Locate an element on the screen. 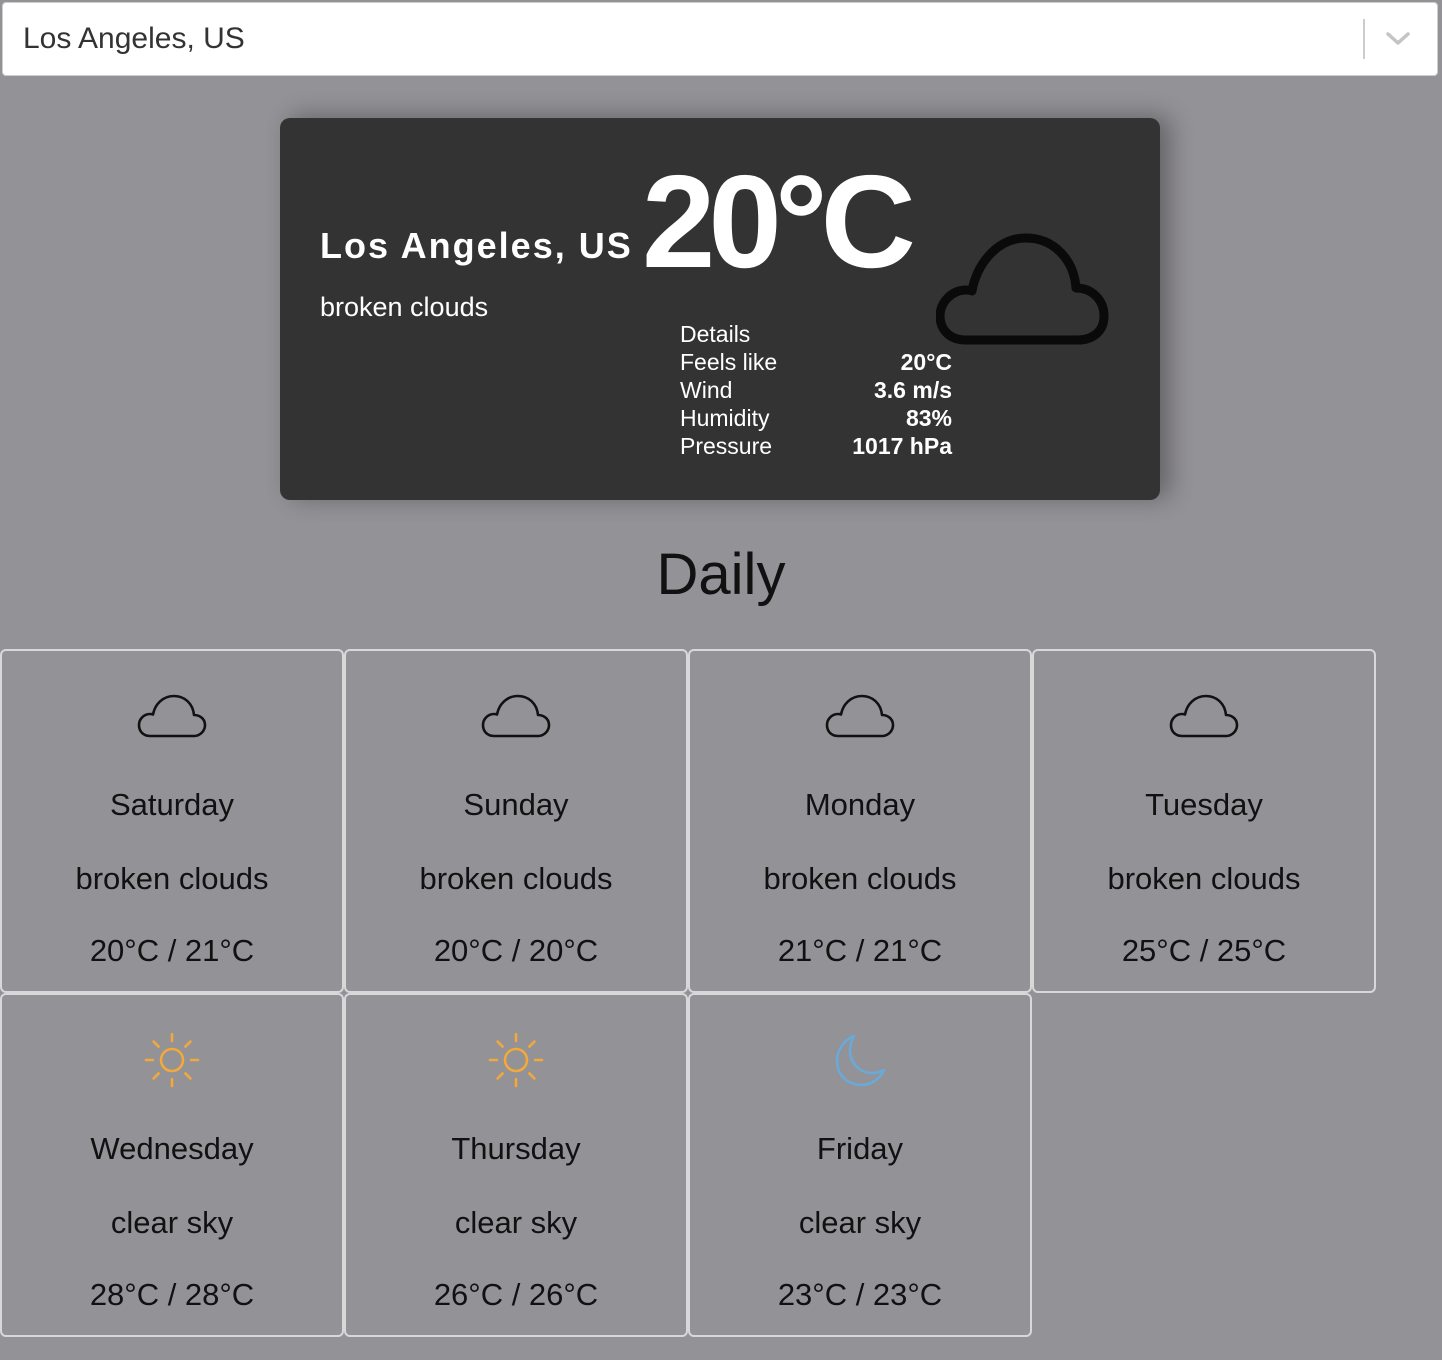  forecast-card-tuesday: Tuesday broken clouds 25°C / 25°C is located at coordinates (1204, 821).